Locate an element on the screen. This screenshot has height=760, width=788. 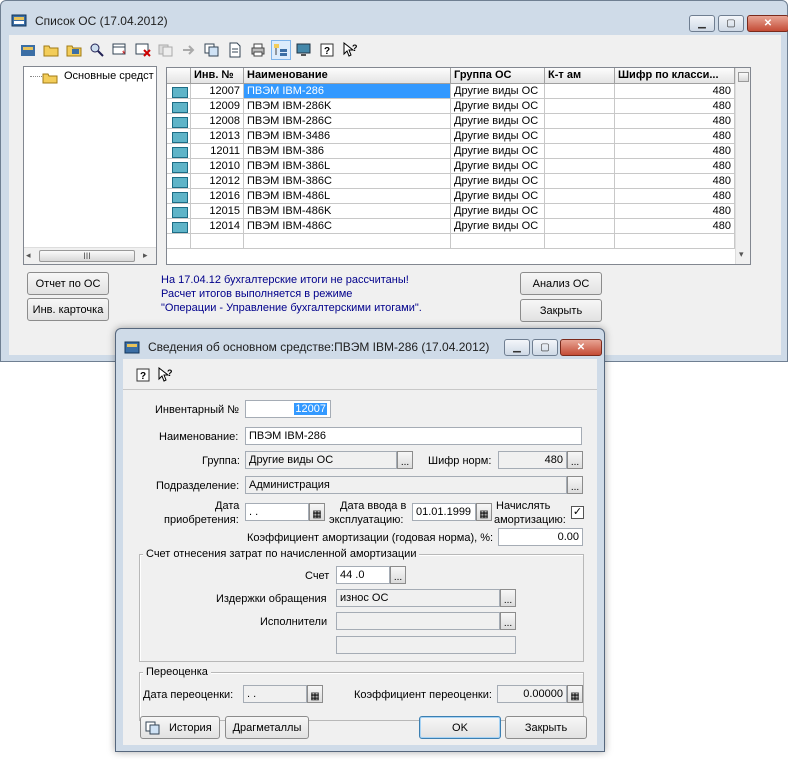
tree-hscrollbar: ◂ III ▸ is located at coordinates (90, 255).